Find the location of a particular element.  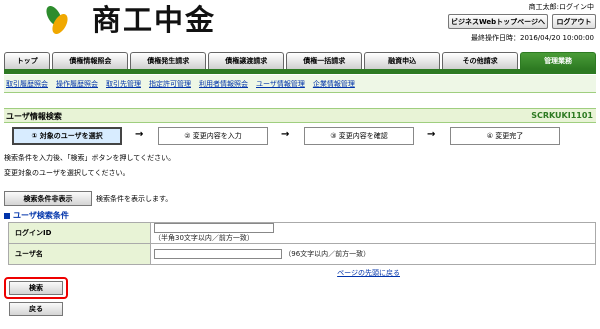

subnav-company-info-management: 企業情報管理 is located at coordinates (334, 84).